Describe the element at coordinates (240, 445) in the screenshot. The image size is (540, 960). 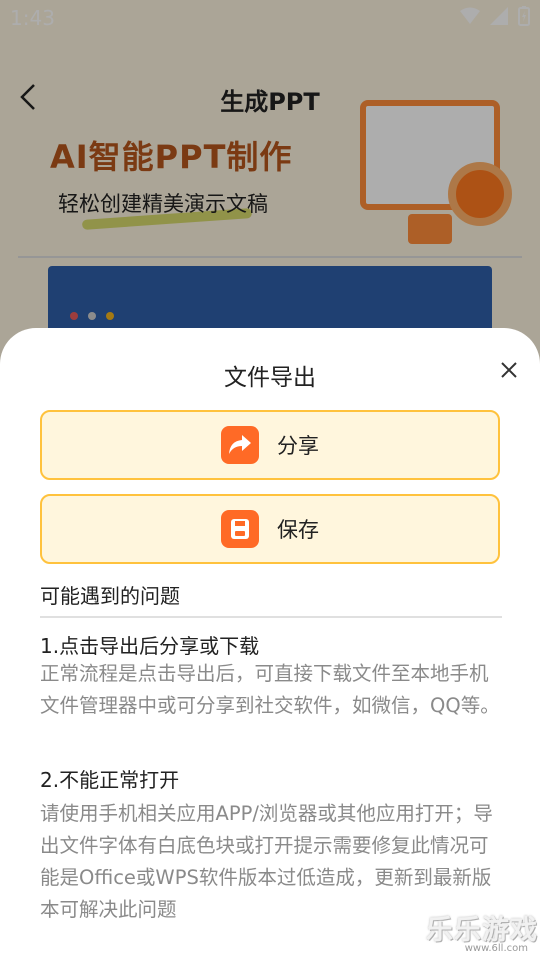
I see `share-icon` at that location.